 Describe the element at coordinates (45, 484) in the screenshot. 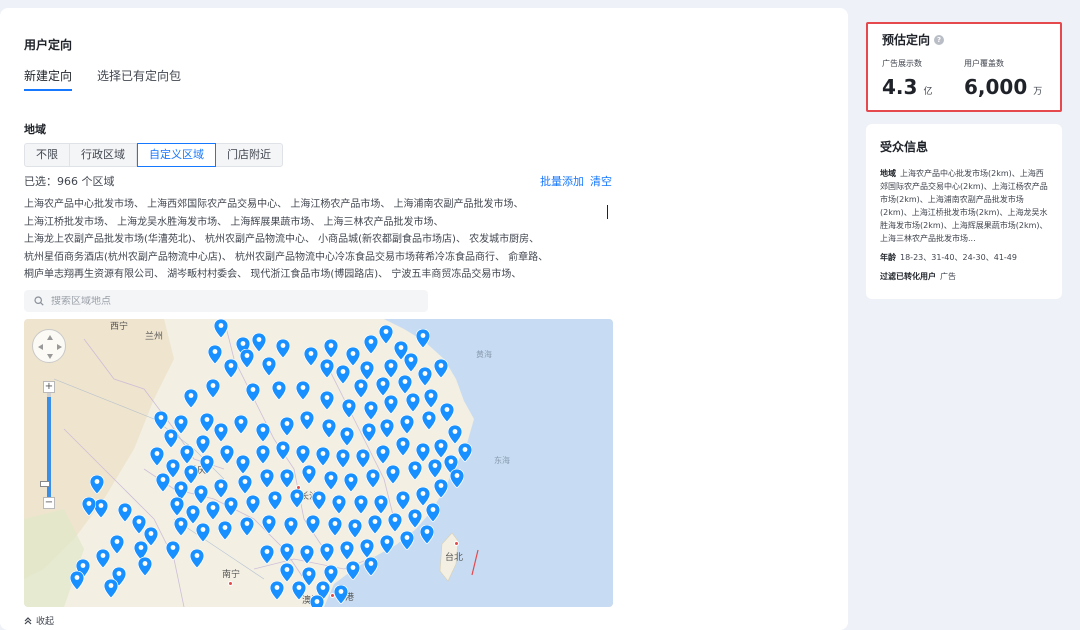

I see `zoom-slider-knob` at that location.